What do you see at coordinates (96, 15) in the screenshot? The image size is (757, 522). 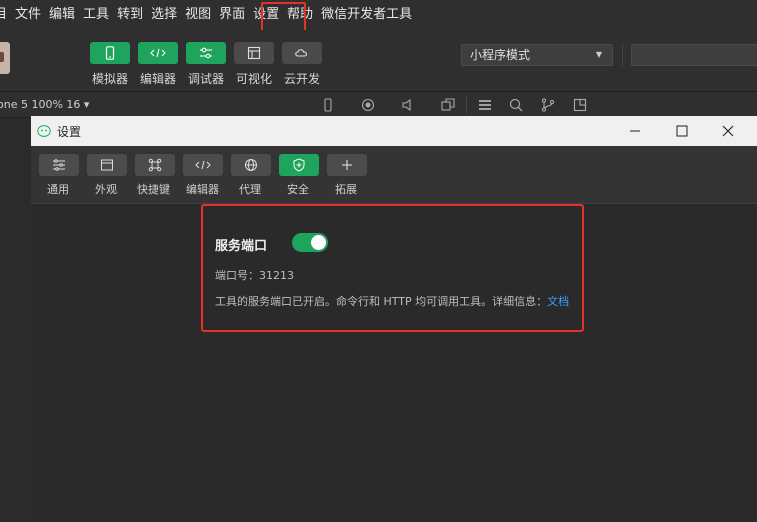 I see `menu-item-tools: 工具` at bounding box center [96, 15].